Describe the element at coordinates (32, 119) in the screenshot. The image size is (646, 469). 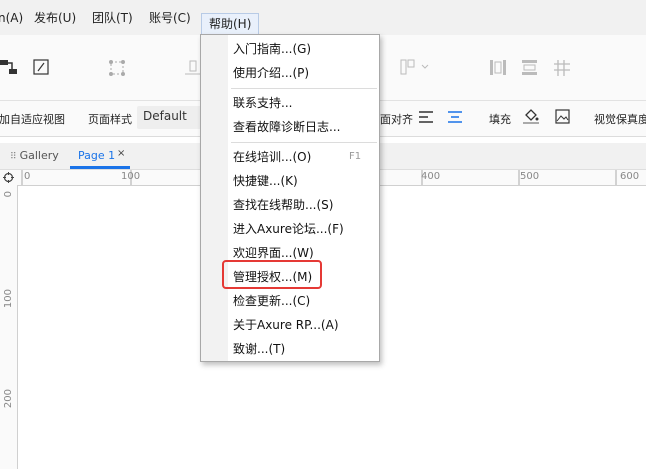
I see `adaptive-view-button: 加自适应视图` at that location.